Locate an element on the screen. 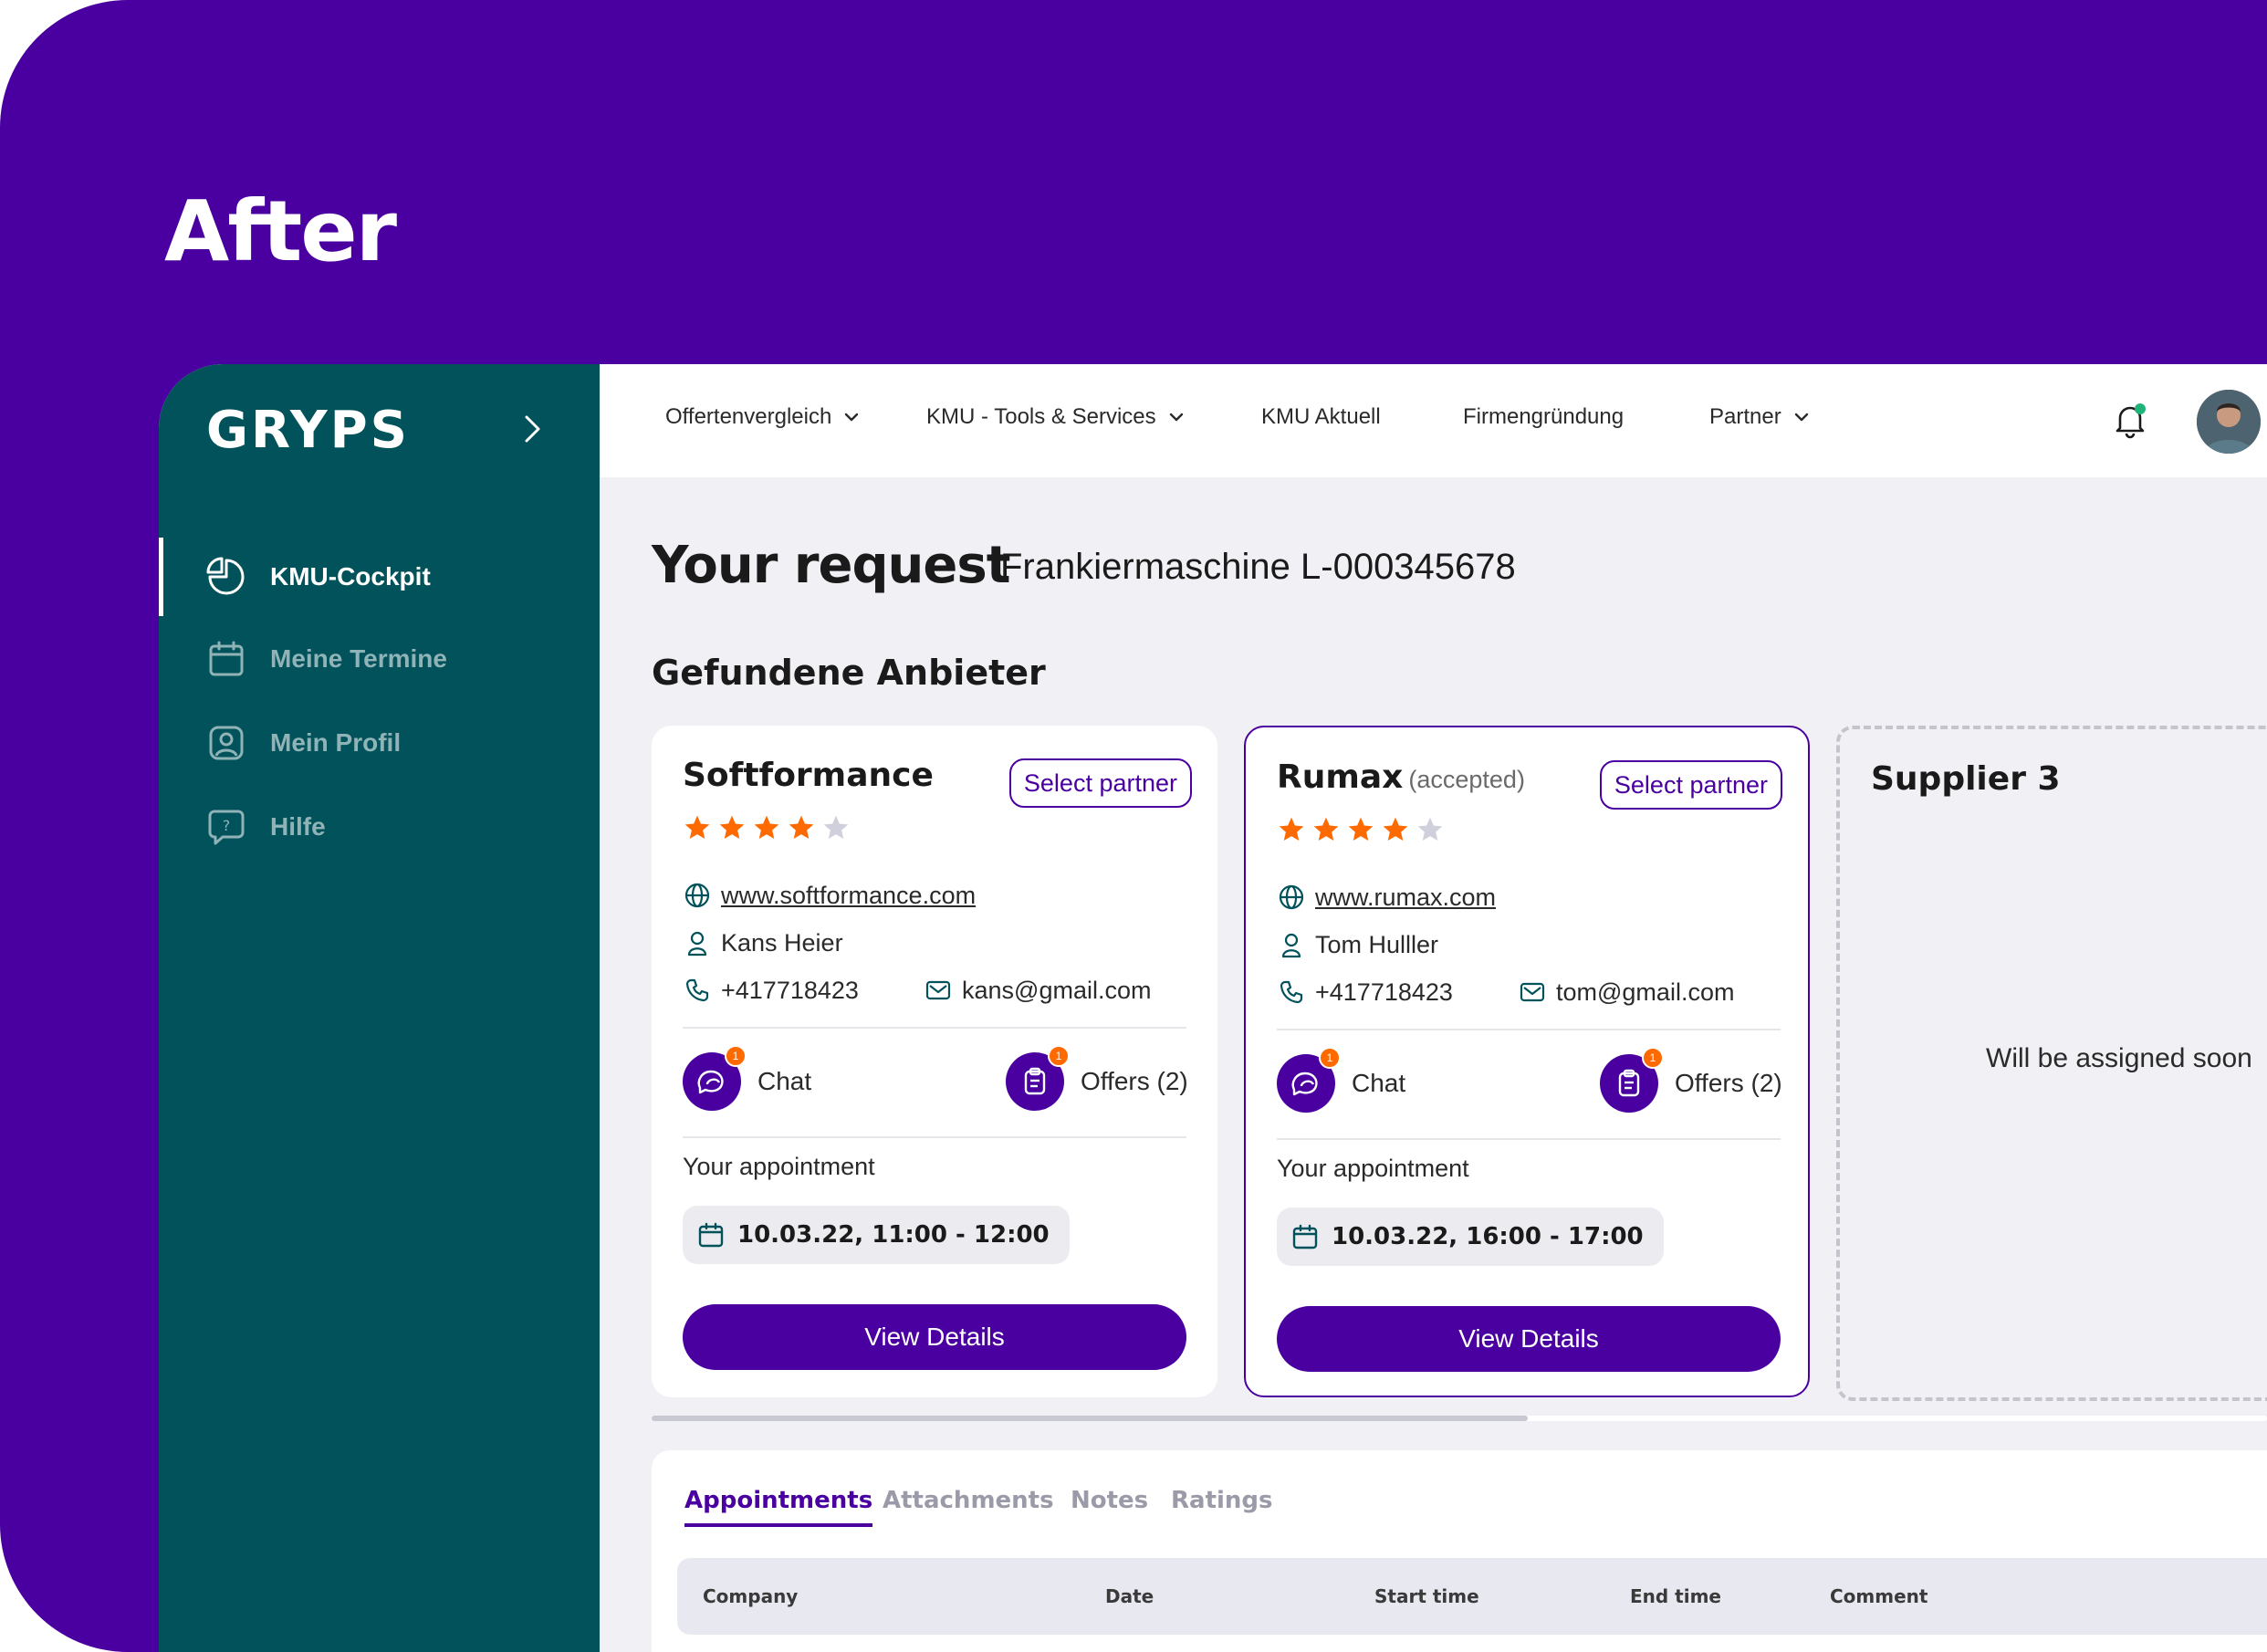 This screenshot has width=2267, height=1652. globe-icon is located at coordinates (1291, 897).